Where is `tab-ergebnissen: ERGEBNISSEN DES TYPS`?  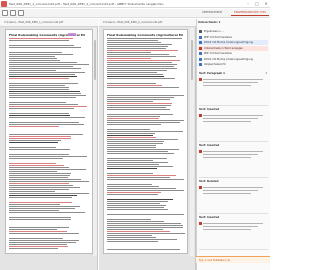
tab-ergebnissen: ERGEBNISSEN DES TYPS is located at coordinates (250, 13).